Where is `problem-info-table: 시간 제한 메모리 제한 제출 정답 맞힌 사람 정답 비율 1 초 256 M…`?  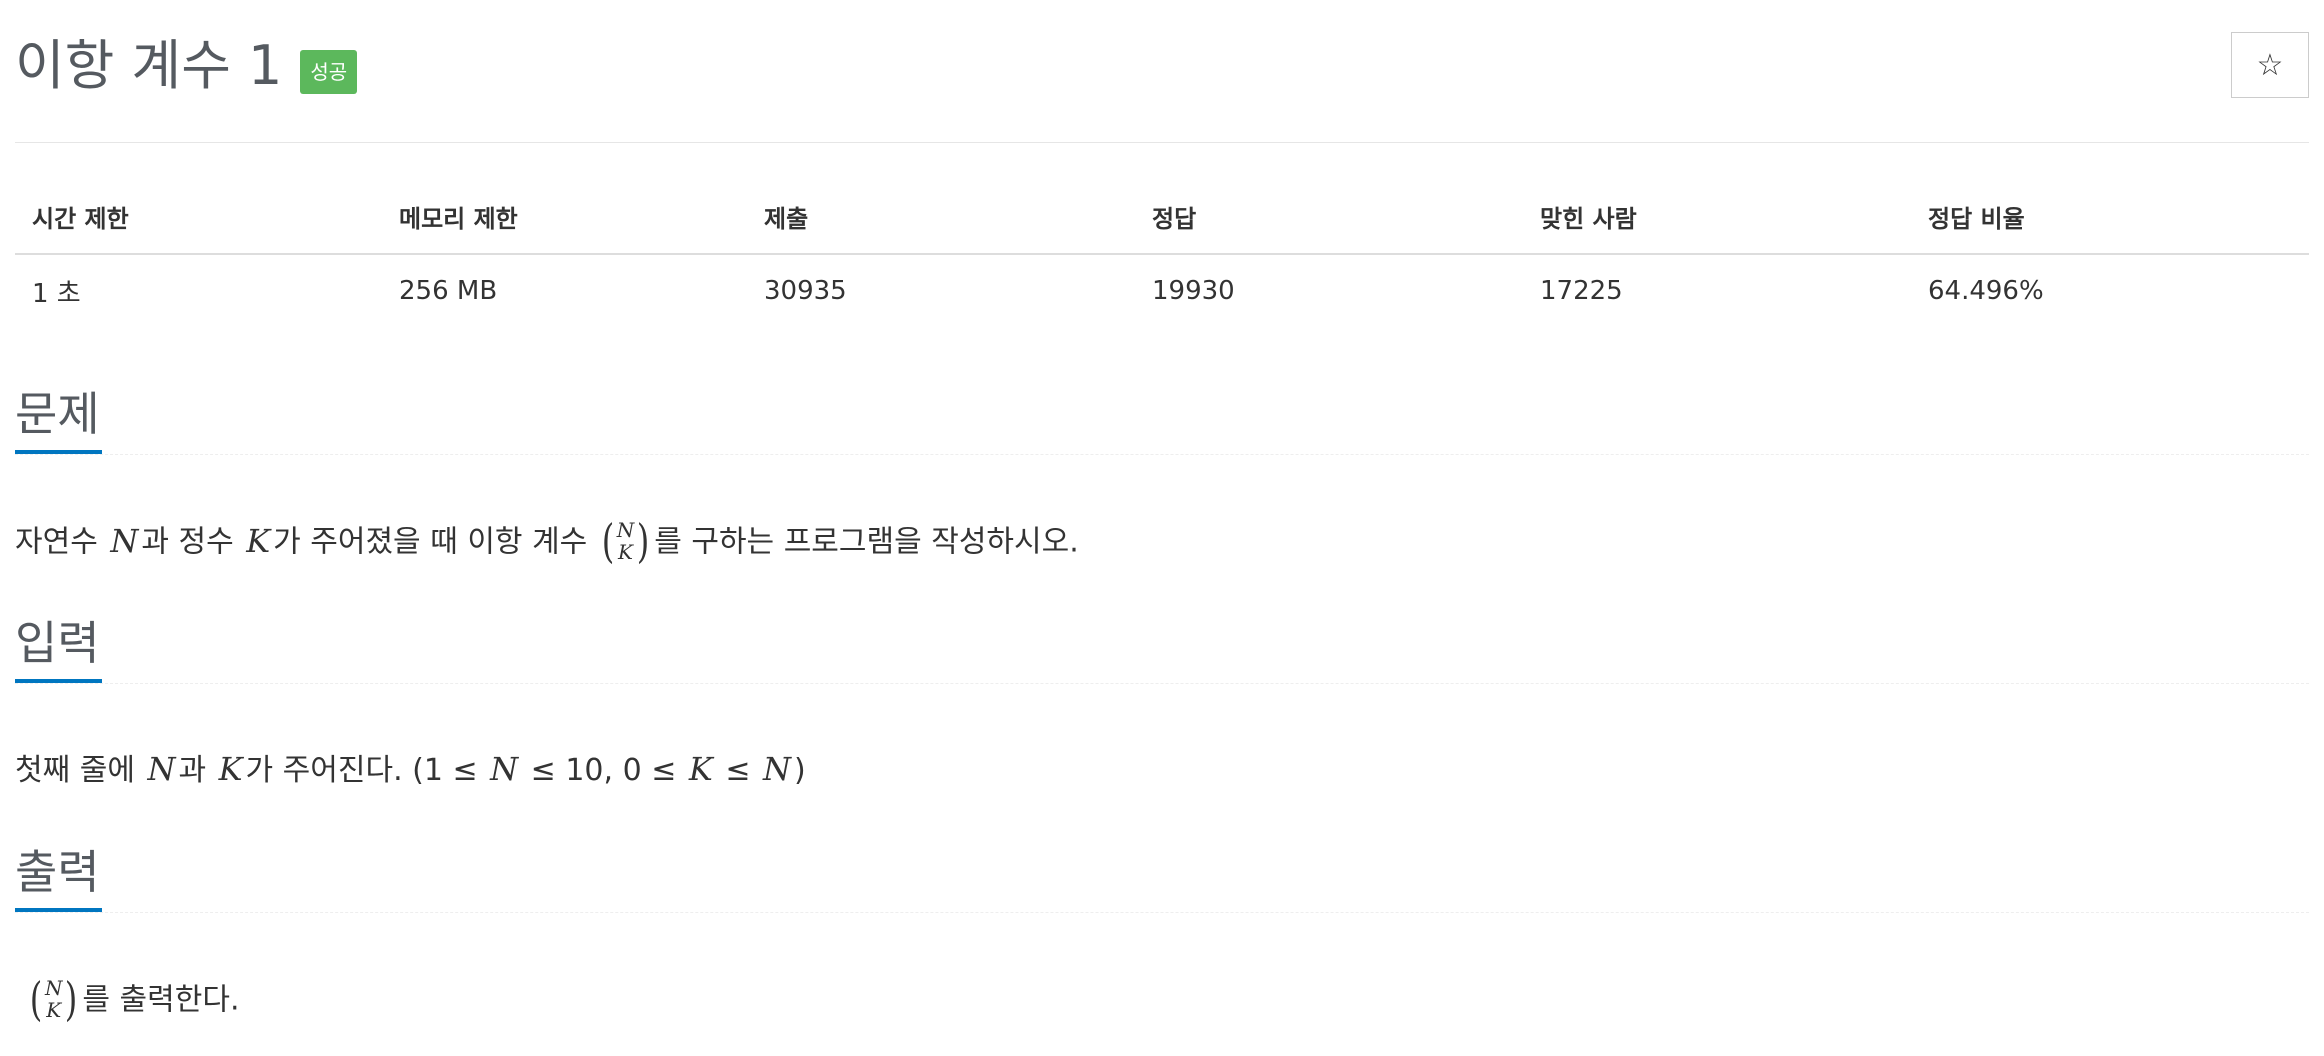
problem-info-table: 시간 제한 메모리 제한 제출 정답 맞힌 사람 정답 비율 1 초 256 M… is located at coordinates (1162, 253).